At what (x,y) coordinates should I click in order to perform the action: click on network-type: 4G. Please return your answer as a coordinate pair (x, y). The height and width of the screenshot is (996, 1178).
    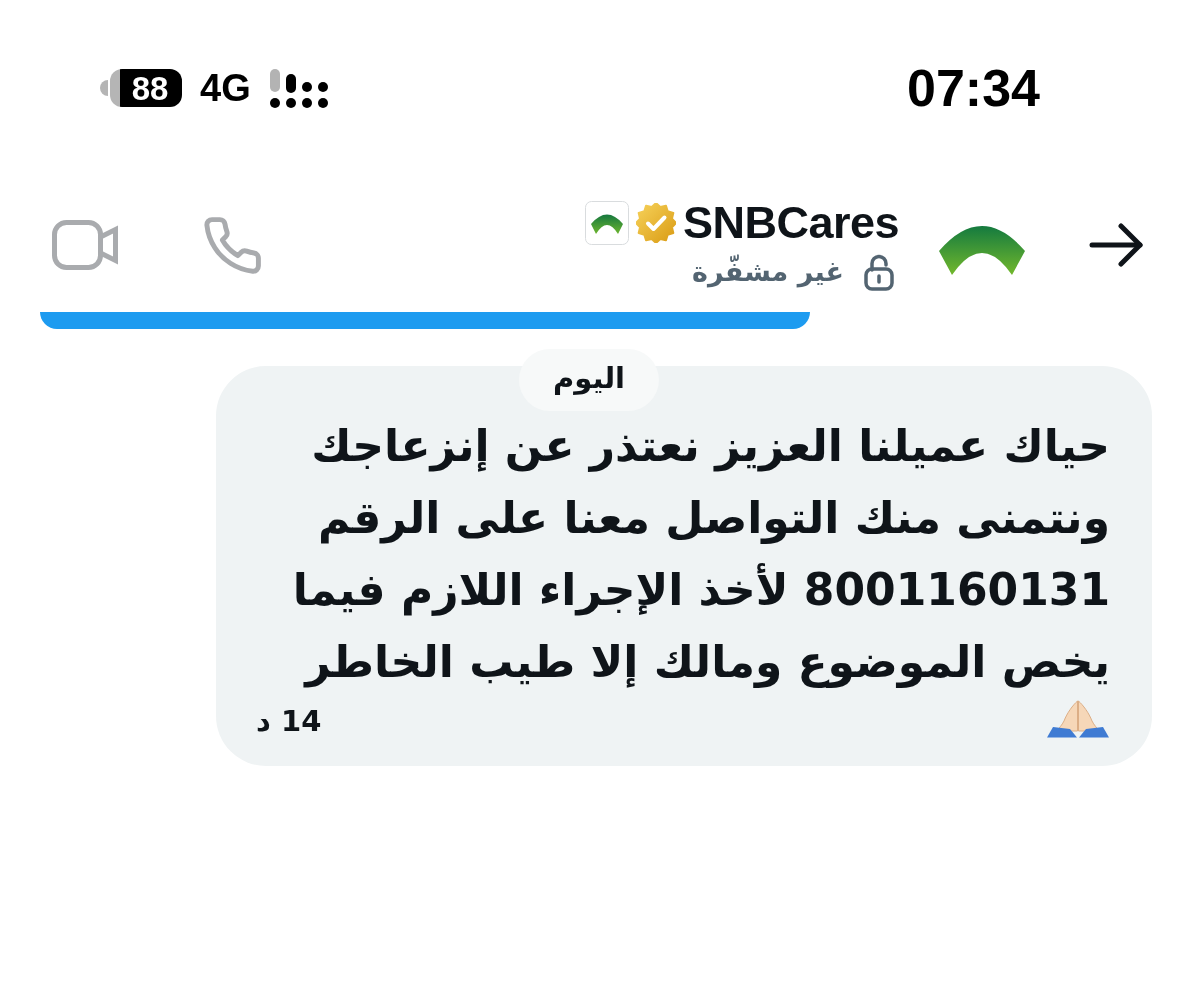
    Looking at the image, I should click on (225, 88).